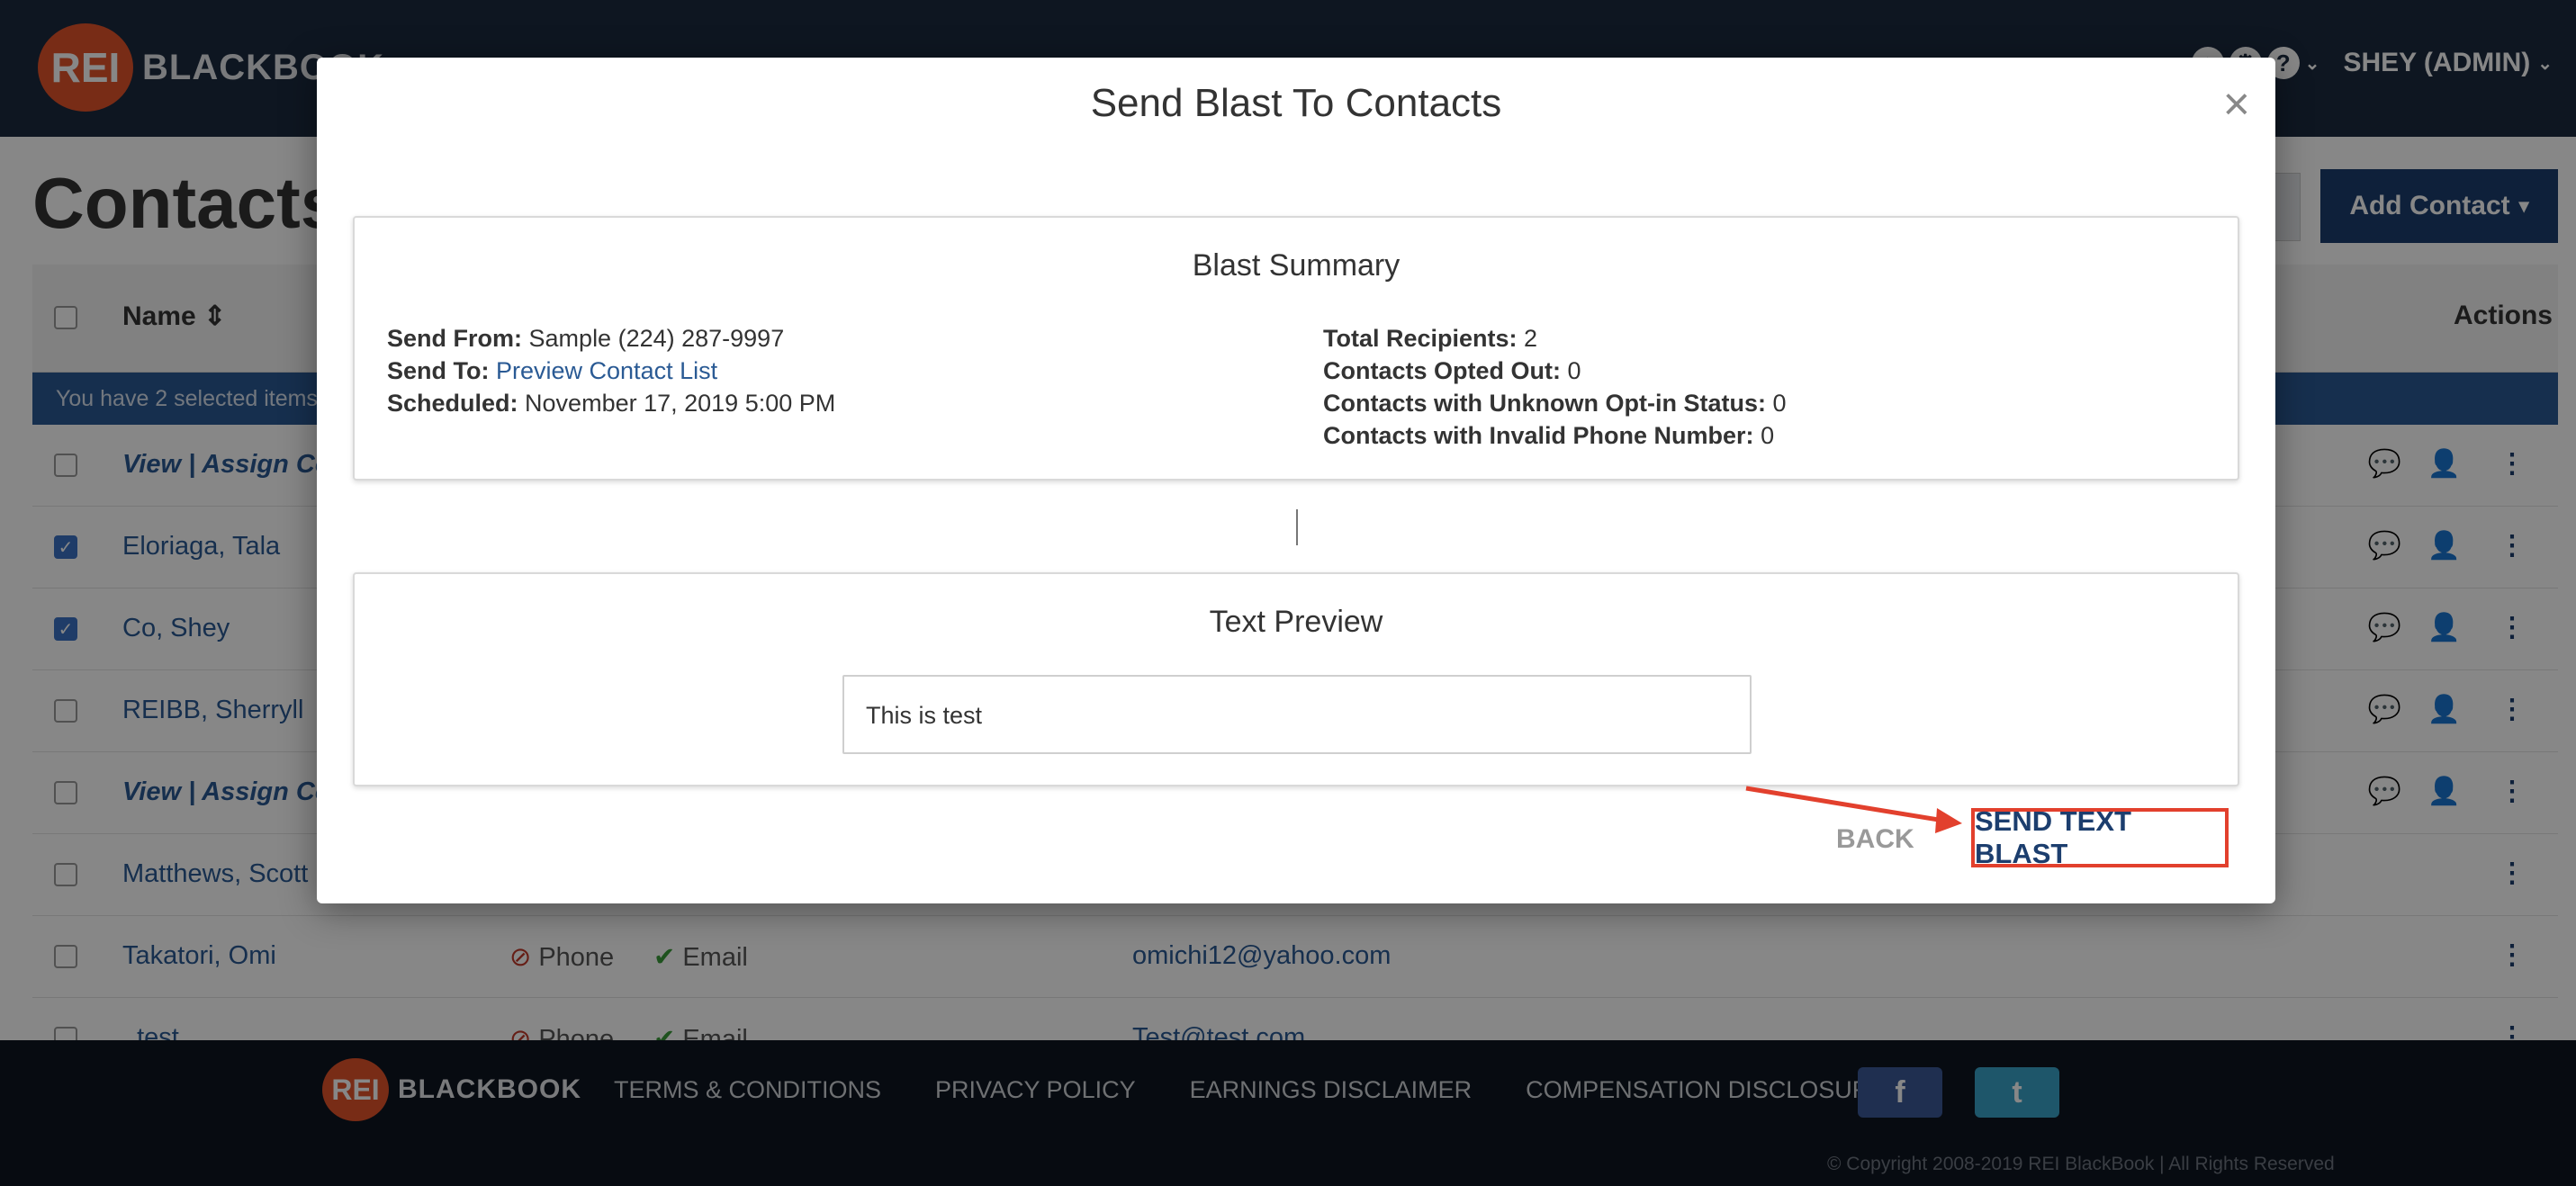  What do you see at coordinates (606, 370) in the screenshot?
I see `preview-contact-list-link: Preview Contact List` at bounding box center [606, 370].